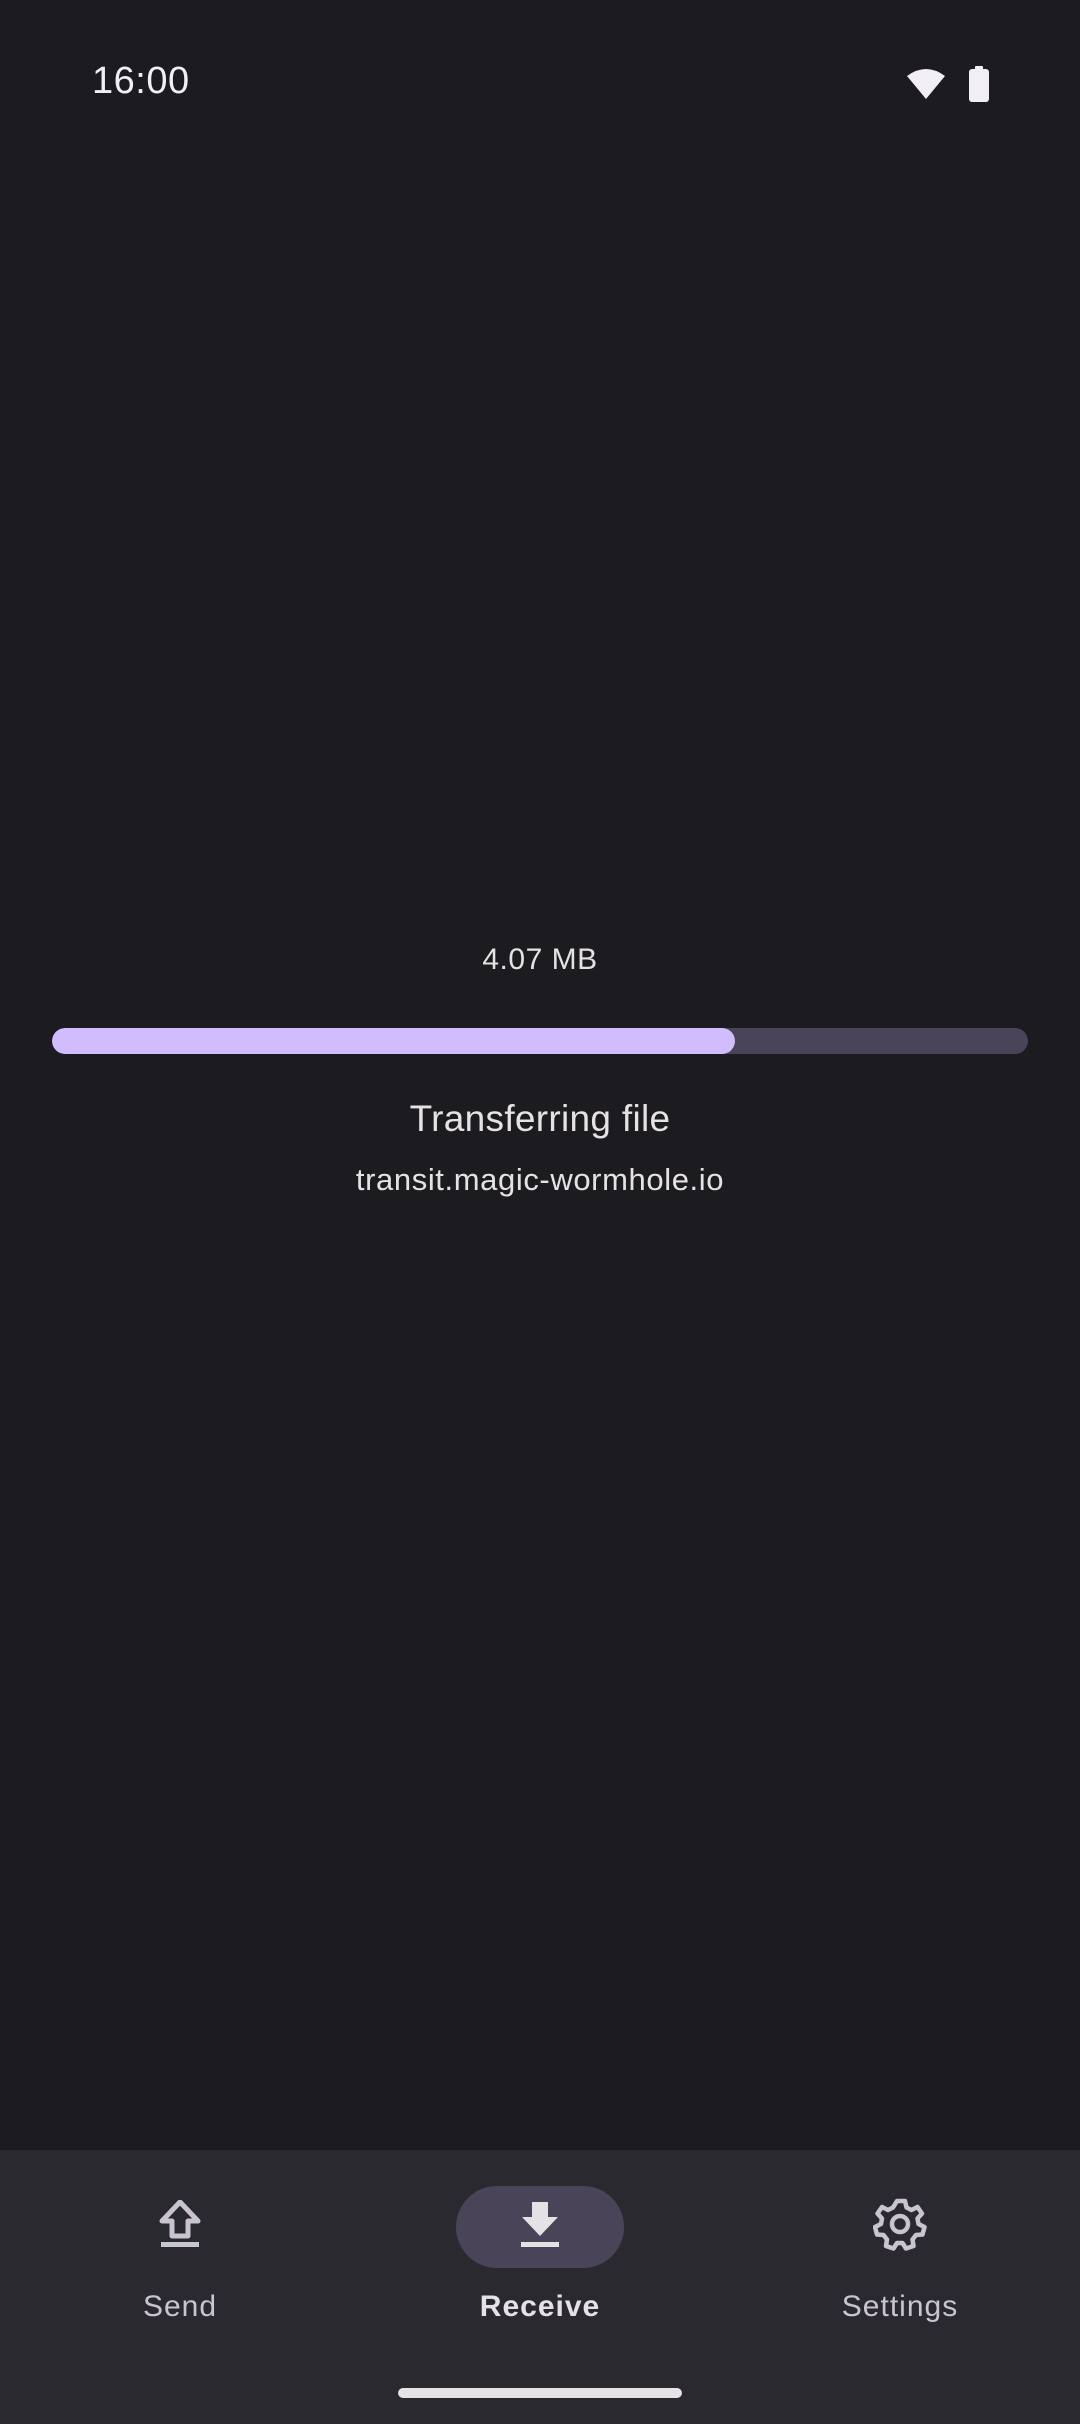  Describe the element at coordinates (540, 85) in the screenshot. I see `status-bar: 16:00` at that location.